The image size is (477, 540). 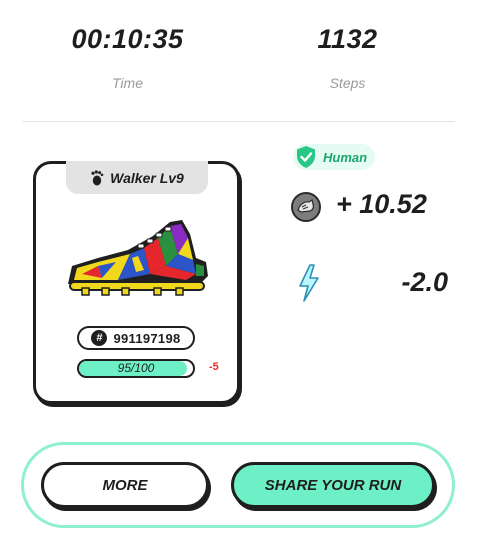 I want to click on time-value: 00:10:35, so click(x=127, y=39).